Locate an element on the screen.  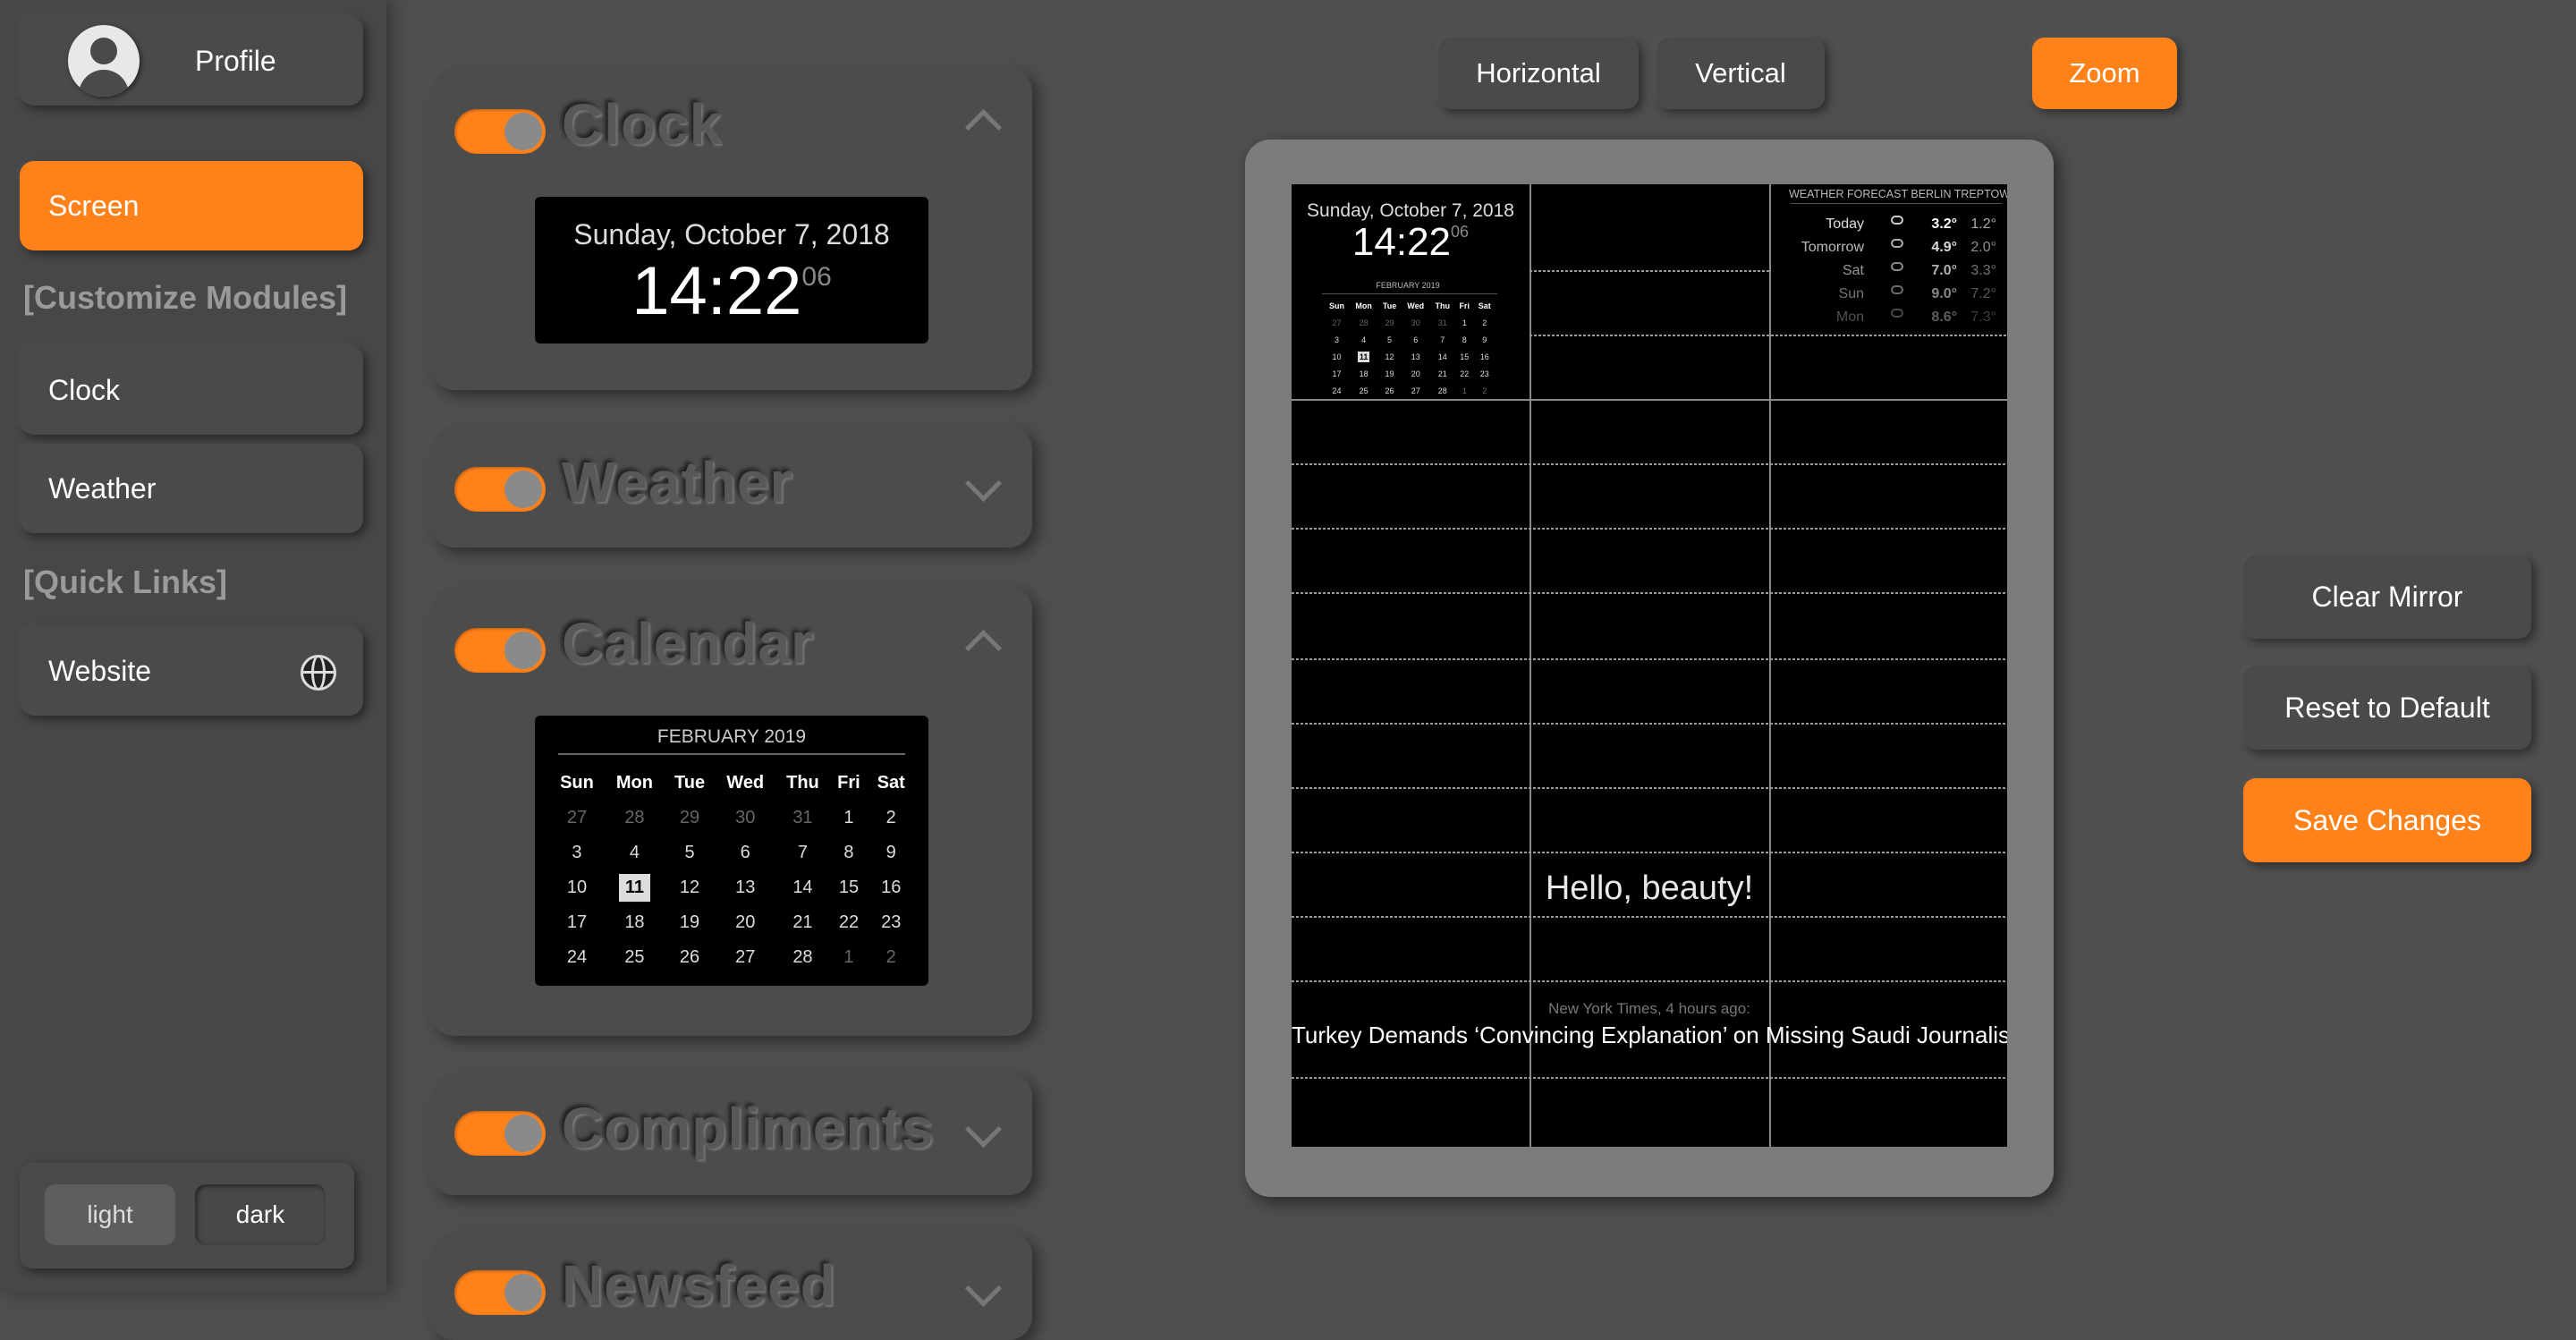
calendar-day: 5 is located at coordinates (1390, 339).